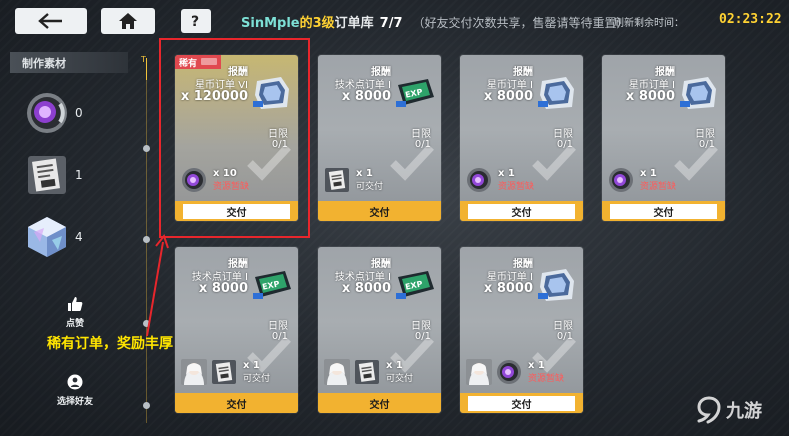  What do you see at coordinates (75, 382) in the screenshot?
I see `friend-icon` at bounding box center [75, 382].